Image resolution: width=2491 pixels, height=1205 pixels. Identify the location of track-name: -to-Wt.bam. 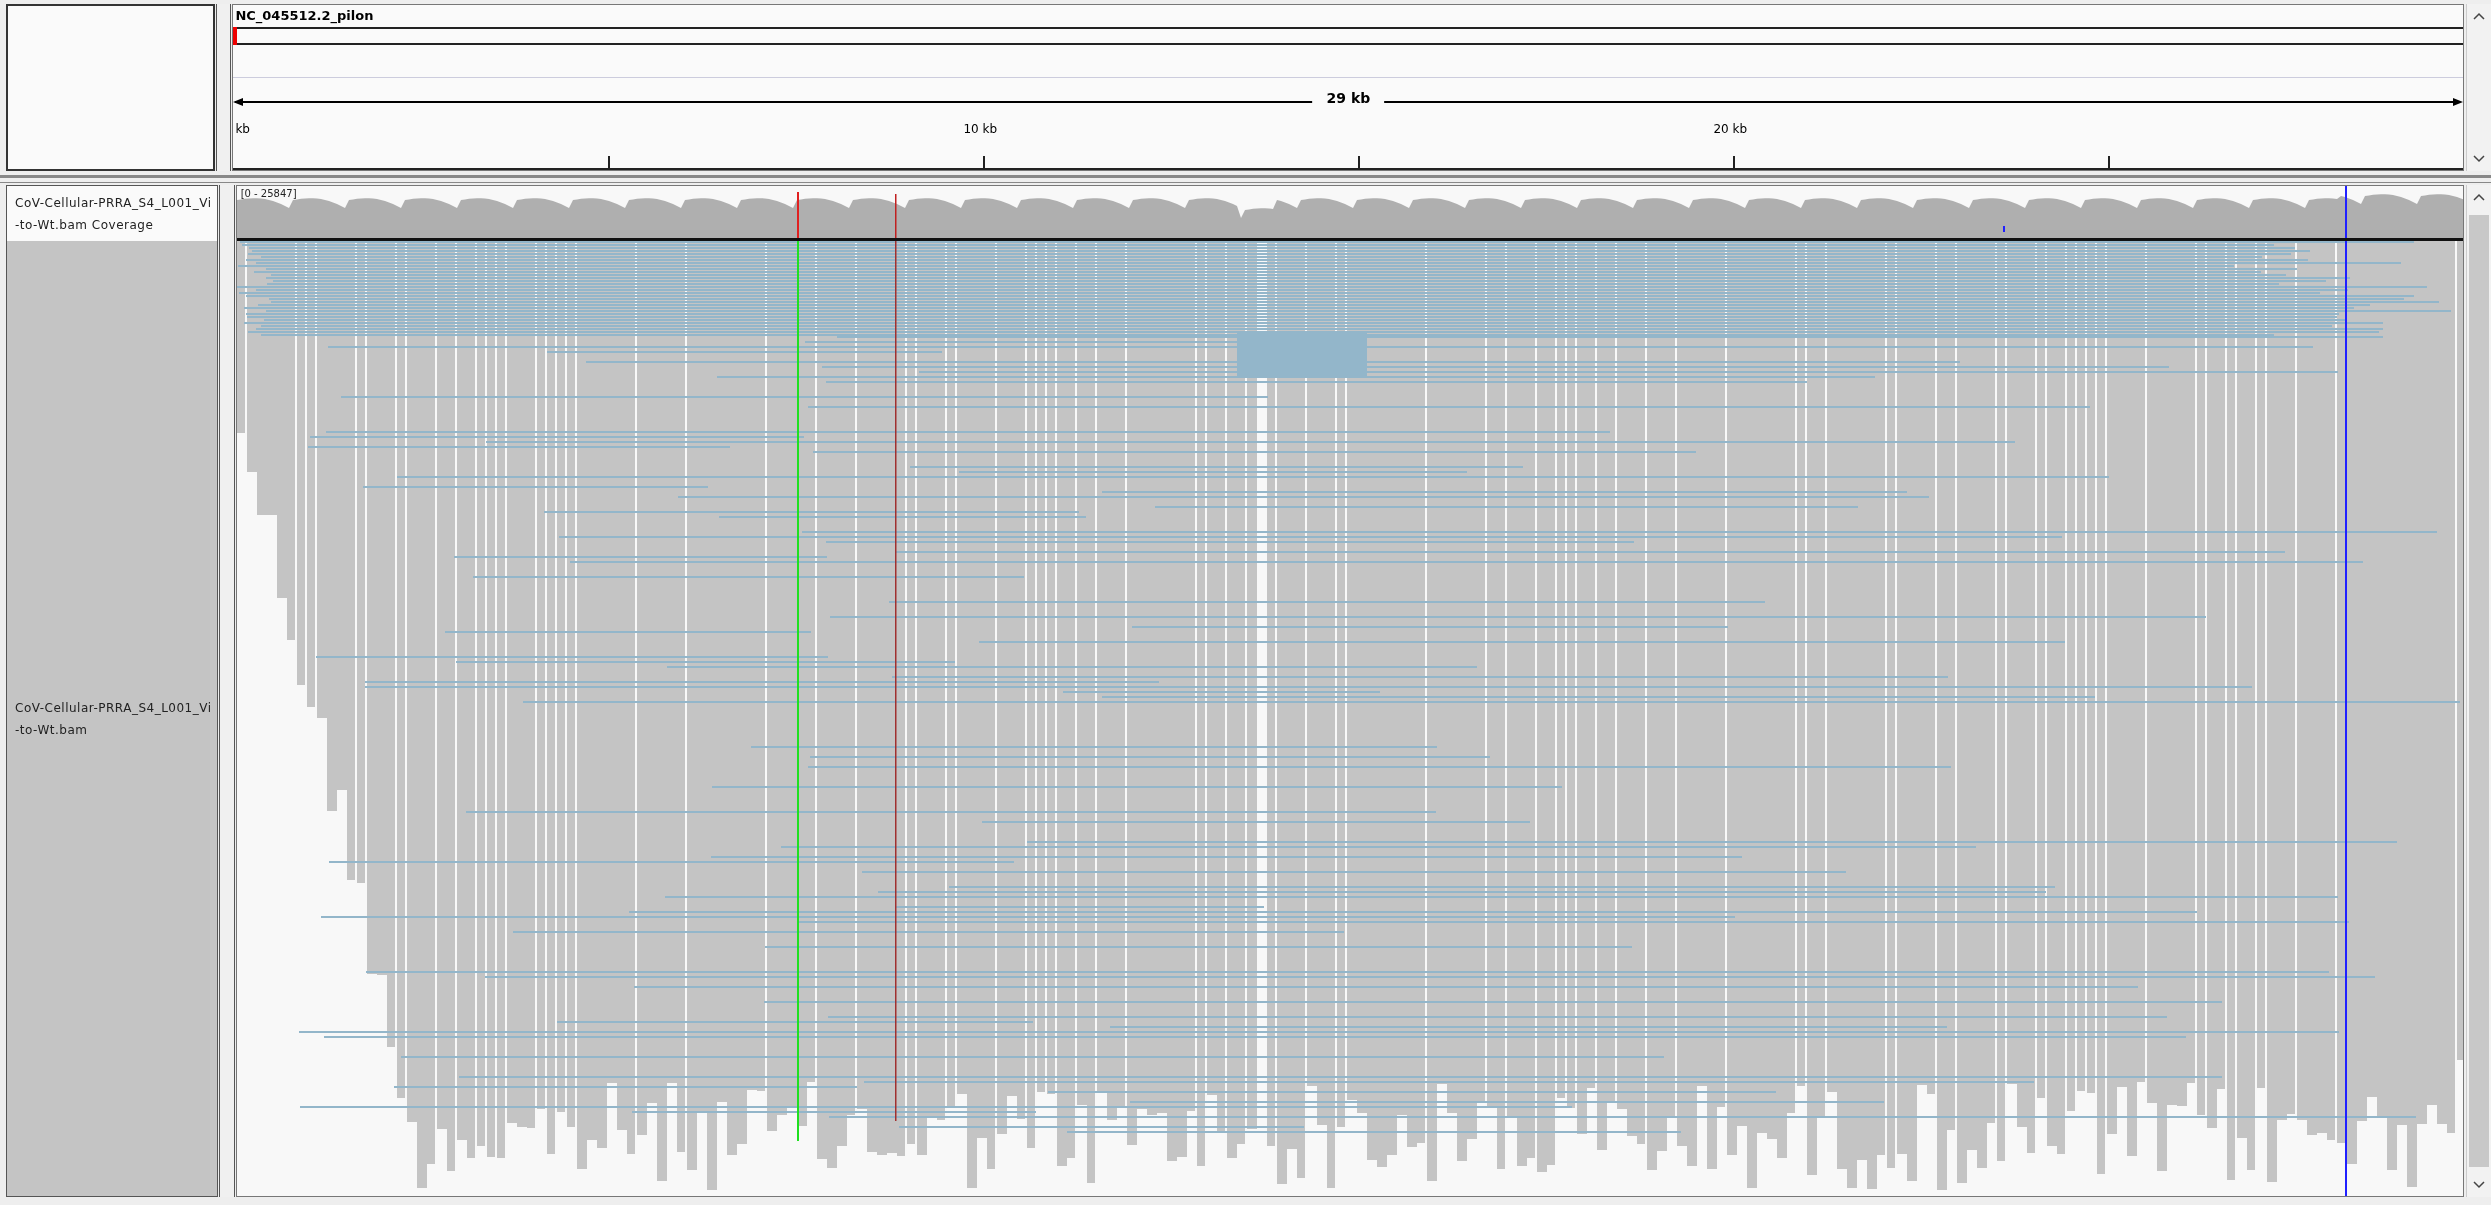
(52, 729).